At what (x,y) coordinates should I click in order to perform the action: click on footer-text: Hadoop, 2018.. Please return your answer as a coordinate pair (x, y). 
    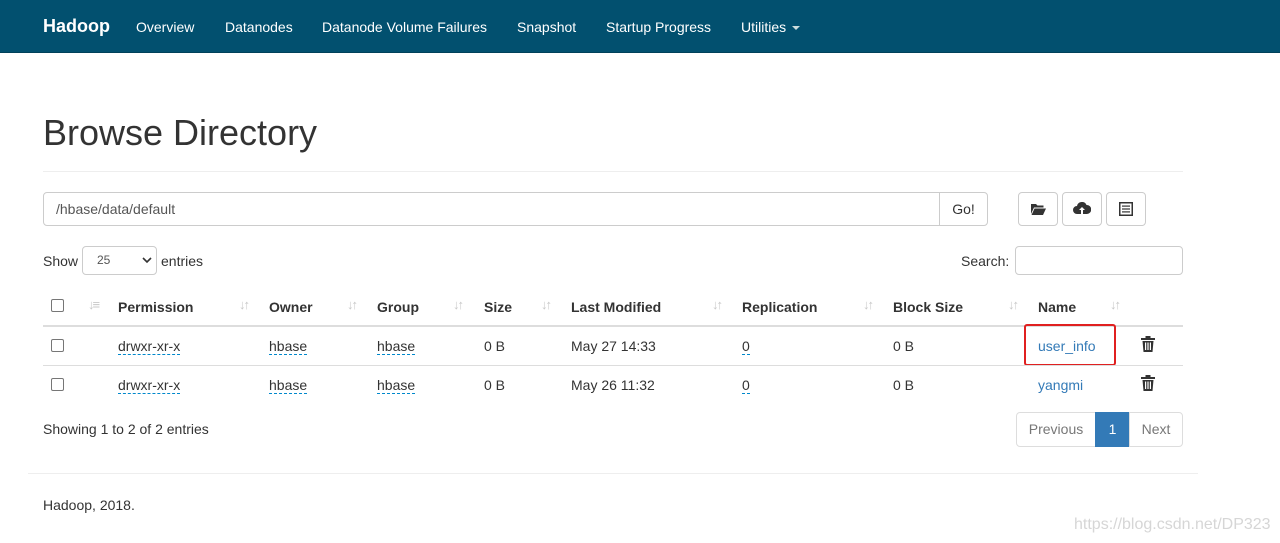
    Looking at the image, I should click on (89, 505).